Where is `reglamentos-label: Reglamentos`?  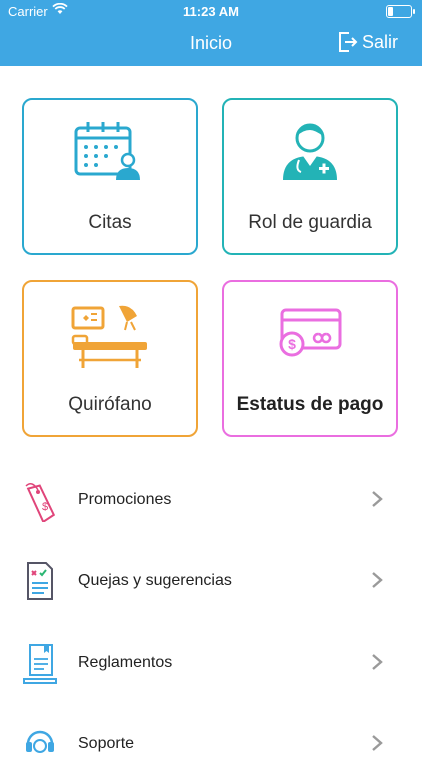 reglamentos-label: Reglamentos is located at coordinates (125, 662).